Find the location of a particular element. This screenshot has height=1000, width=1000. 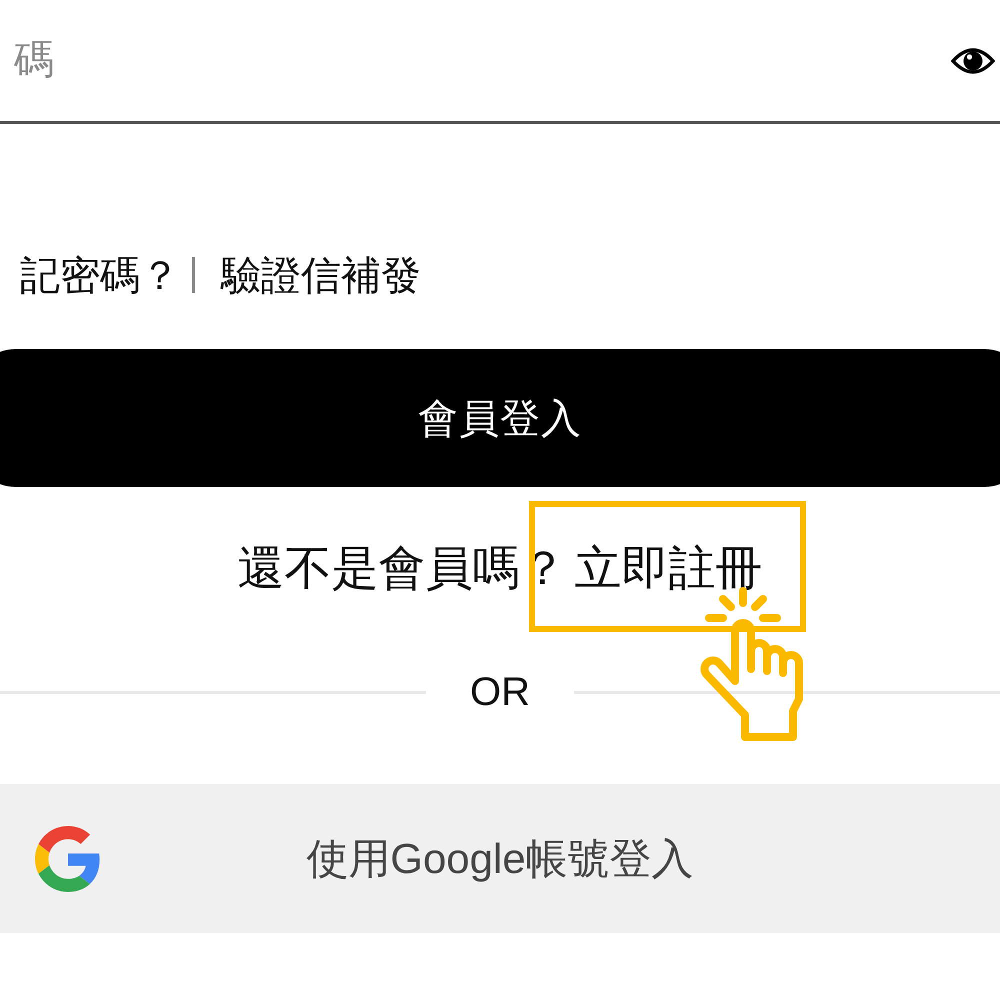

register-link: 立即註冊 is located at coordinates (668, 568).